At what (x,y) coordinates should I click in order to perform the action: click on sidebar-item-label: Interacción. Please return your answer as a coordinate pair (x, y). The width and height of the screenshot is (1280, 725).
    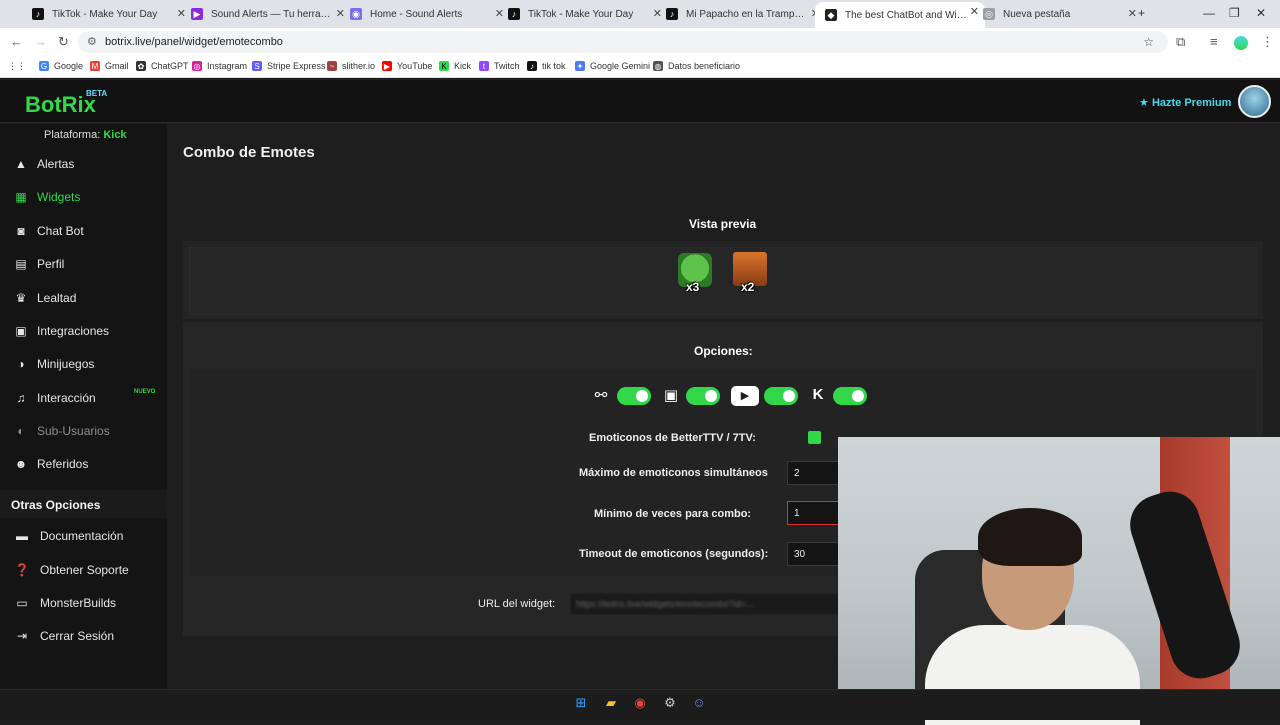
    Looking at the image, I should click on (66, 398).